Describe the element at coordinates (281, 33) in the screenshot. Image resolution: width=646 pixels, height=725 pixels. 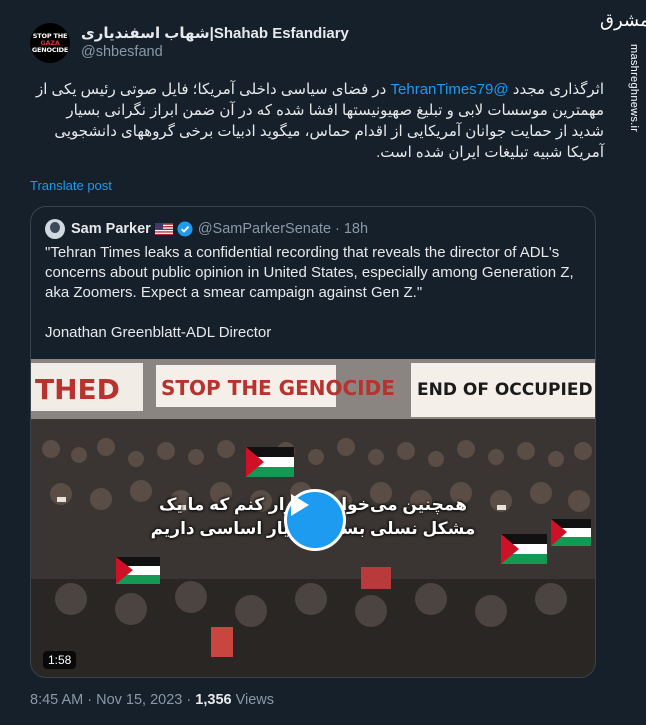
I see `author-name-latin: Shahab Esfandiary` at that location.